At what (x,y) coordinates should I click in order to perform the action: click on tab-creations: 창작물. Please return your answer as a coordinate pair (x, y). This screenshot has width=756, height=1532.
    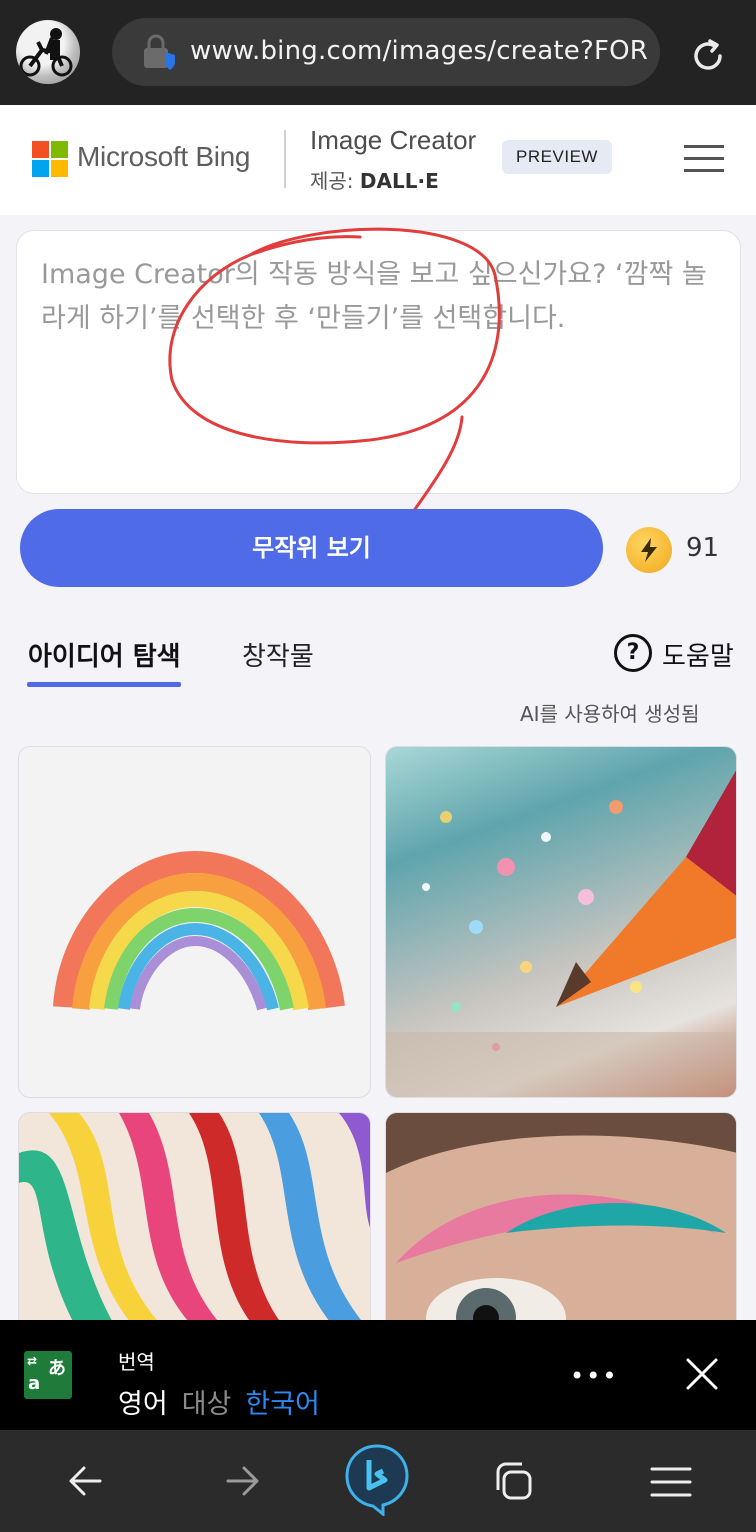
    Looking at the image, I should click on (278, 654).